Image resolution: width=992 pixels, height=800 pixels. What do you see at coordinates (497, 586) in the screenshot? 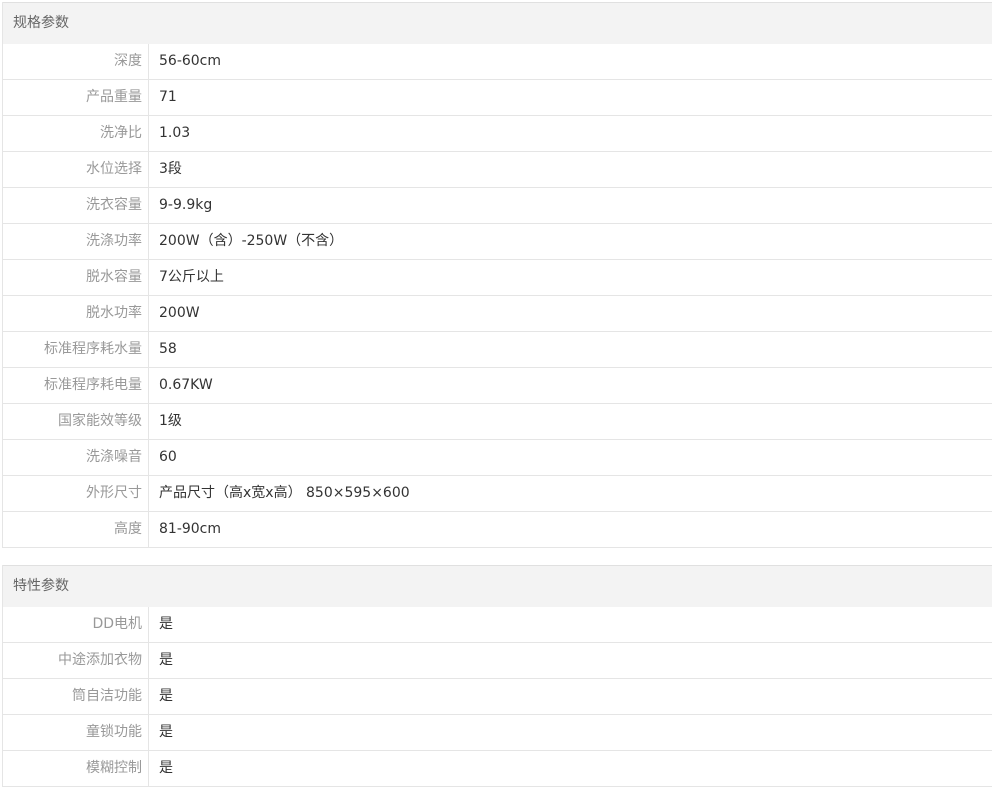
I see `section-title: 特性参数` at bounding box center [497, 586].